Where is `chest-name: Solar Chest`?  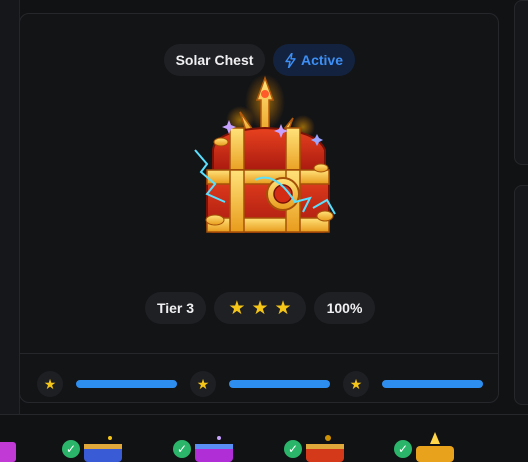
chest-name: Solar Chest is located at coordinates (214, 60).